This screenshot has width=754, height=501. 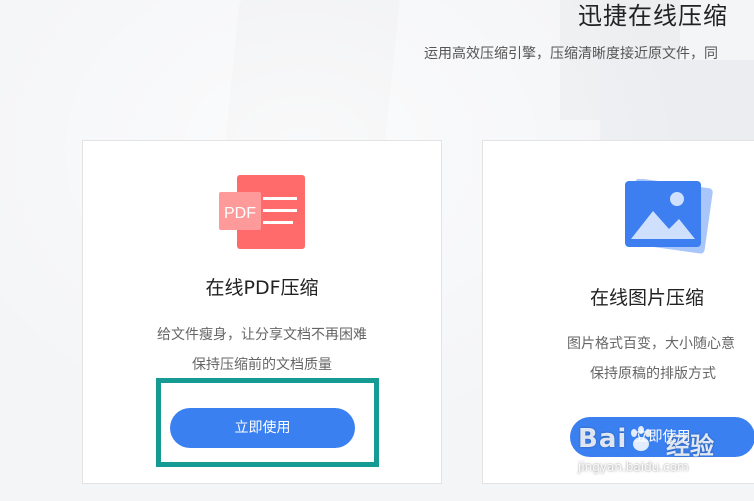 What do you see at coordinates (262, 212) in the screenshot?
I see `pdf-file-icon: PDF` at bounding box center [262, 212].